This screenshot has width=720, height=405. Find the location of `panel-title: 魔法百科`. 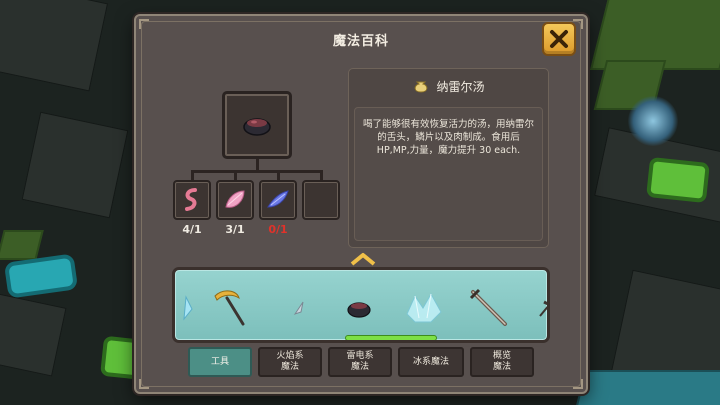

panel-title: 魔法百科 is located at coordinates (360, 41).